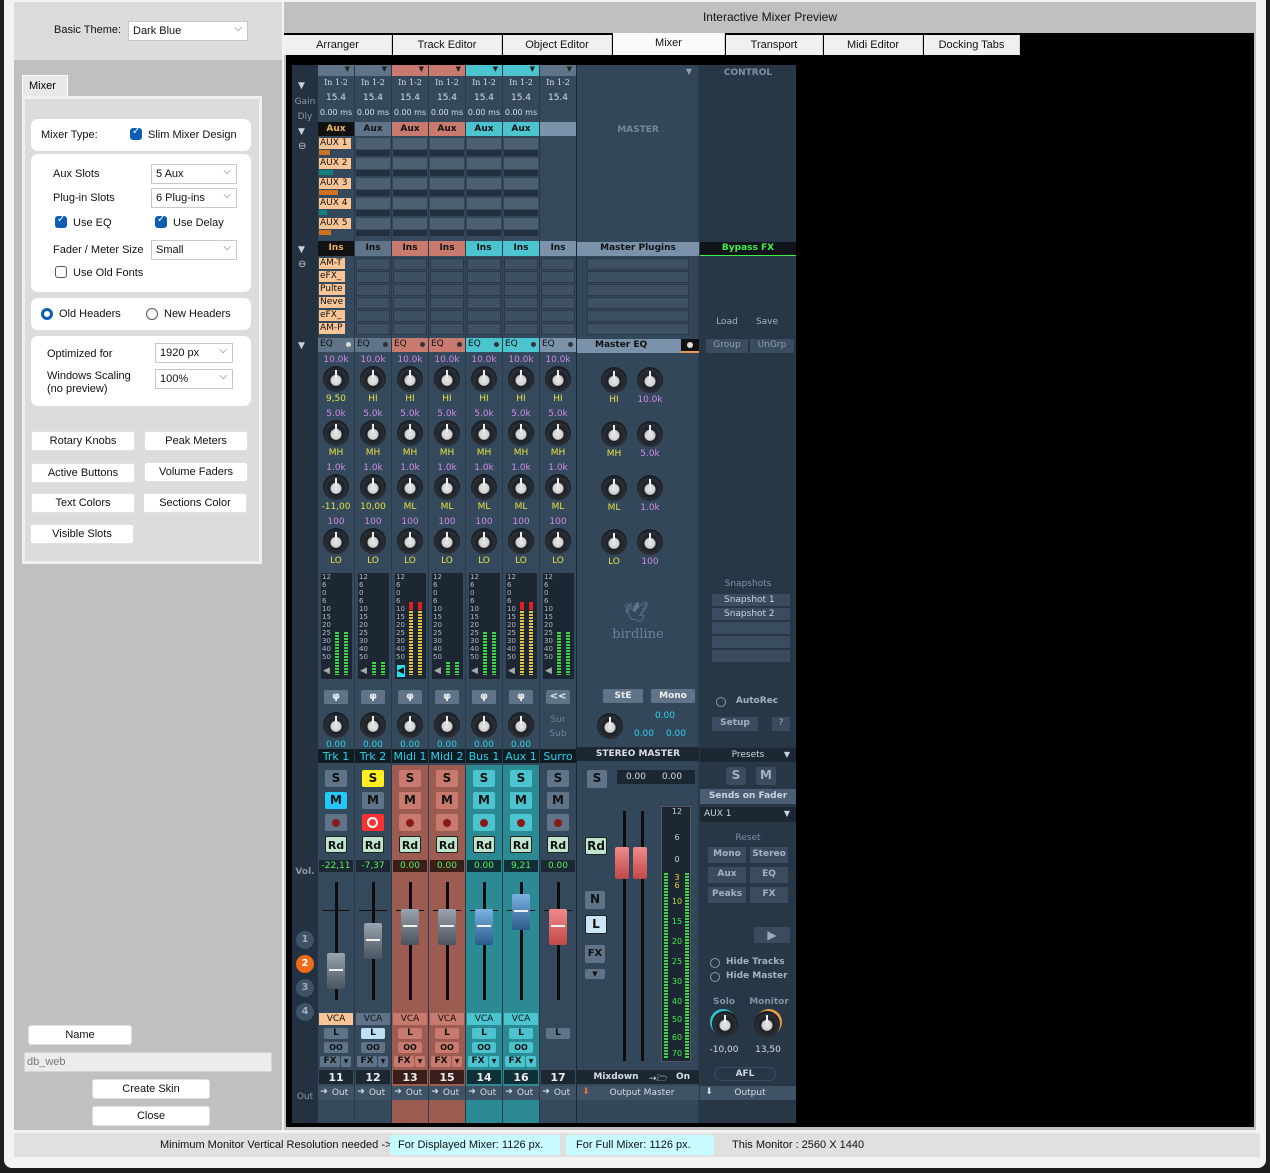 This screenshot has height=1173, width=1270. What do you see at coordinates (196, 472) in the screenshot?
I see `volume-faders-button: Volume Faders` at bounding box center [196, 472].